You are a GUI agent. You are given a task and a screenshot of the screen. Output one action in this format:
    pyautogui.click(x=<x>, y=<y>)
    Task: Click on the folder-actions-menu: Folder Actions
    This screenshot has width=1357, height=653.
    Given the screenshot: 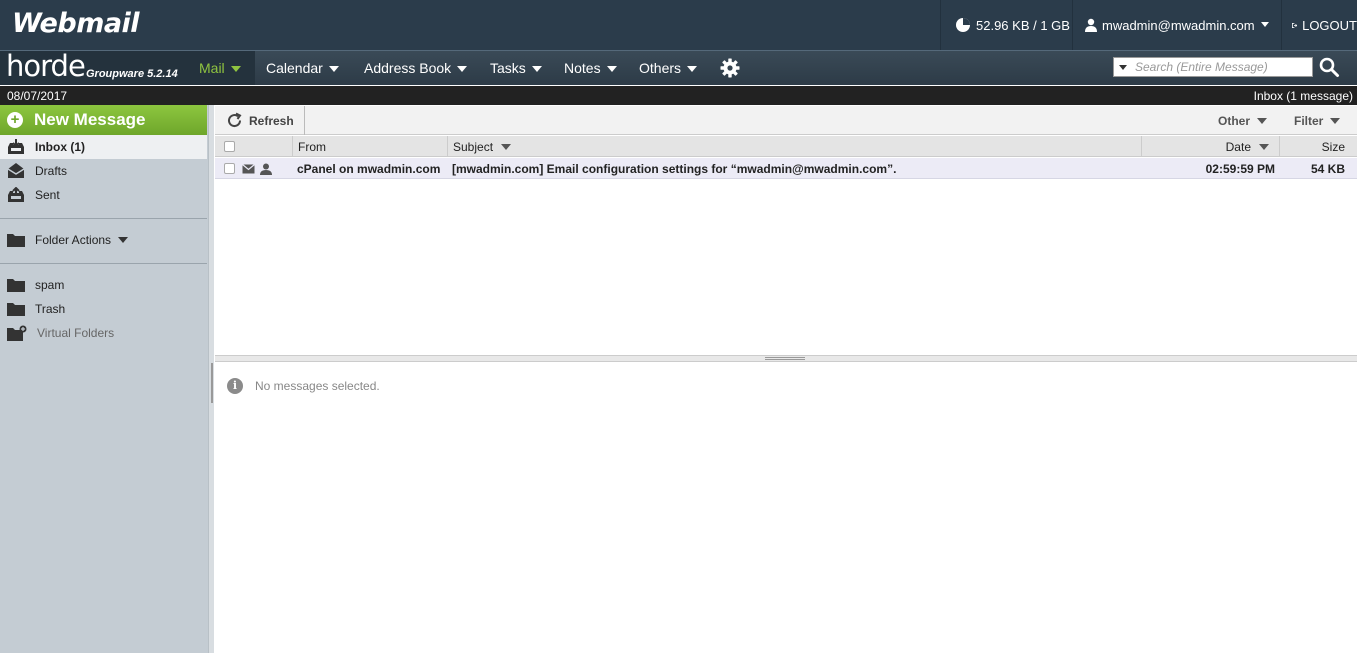 What is the action you would take?
    pyautogui.click(x=103, y=240)
    